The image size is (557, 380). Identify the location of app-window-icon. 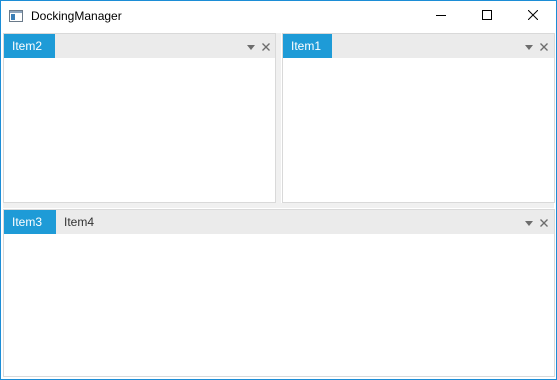
(16, 15).